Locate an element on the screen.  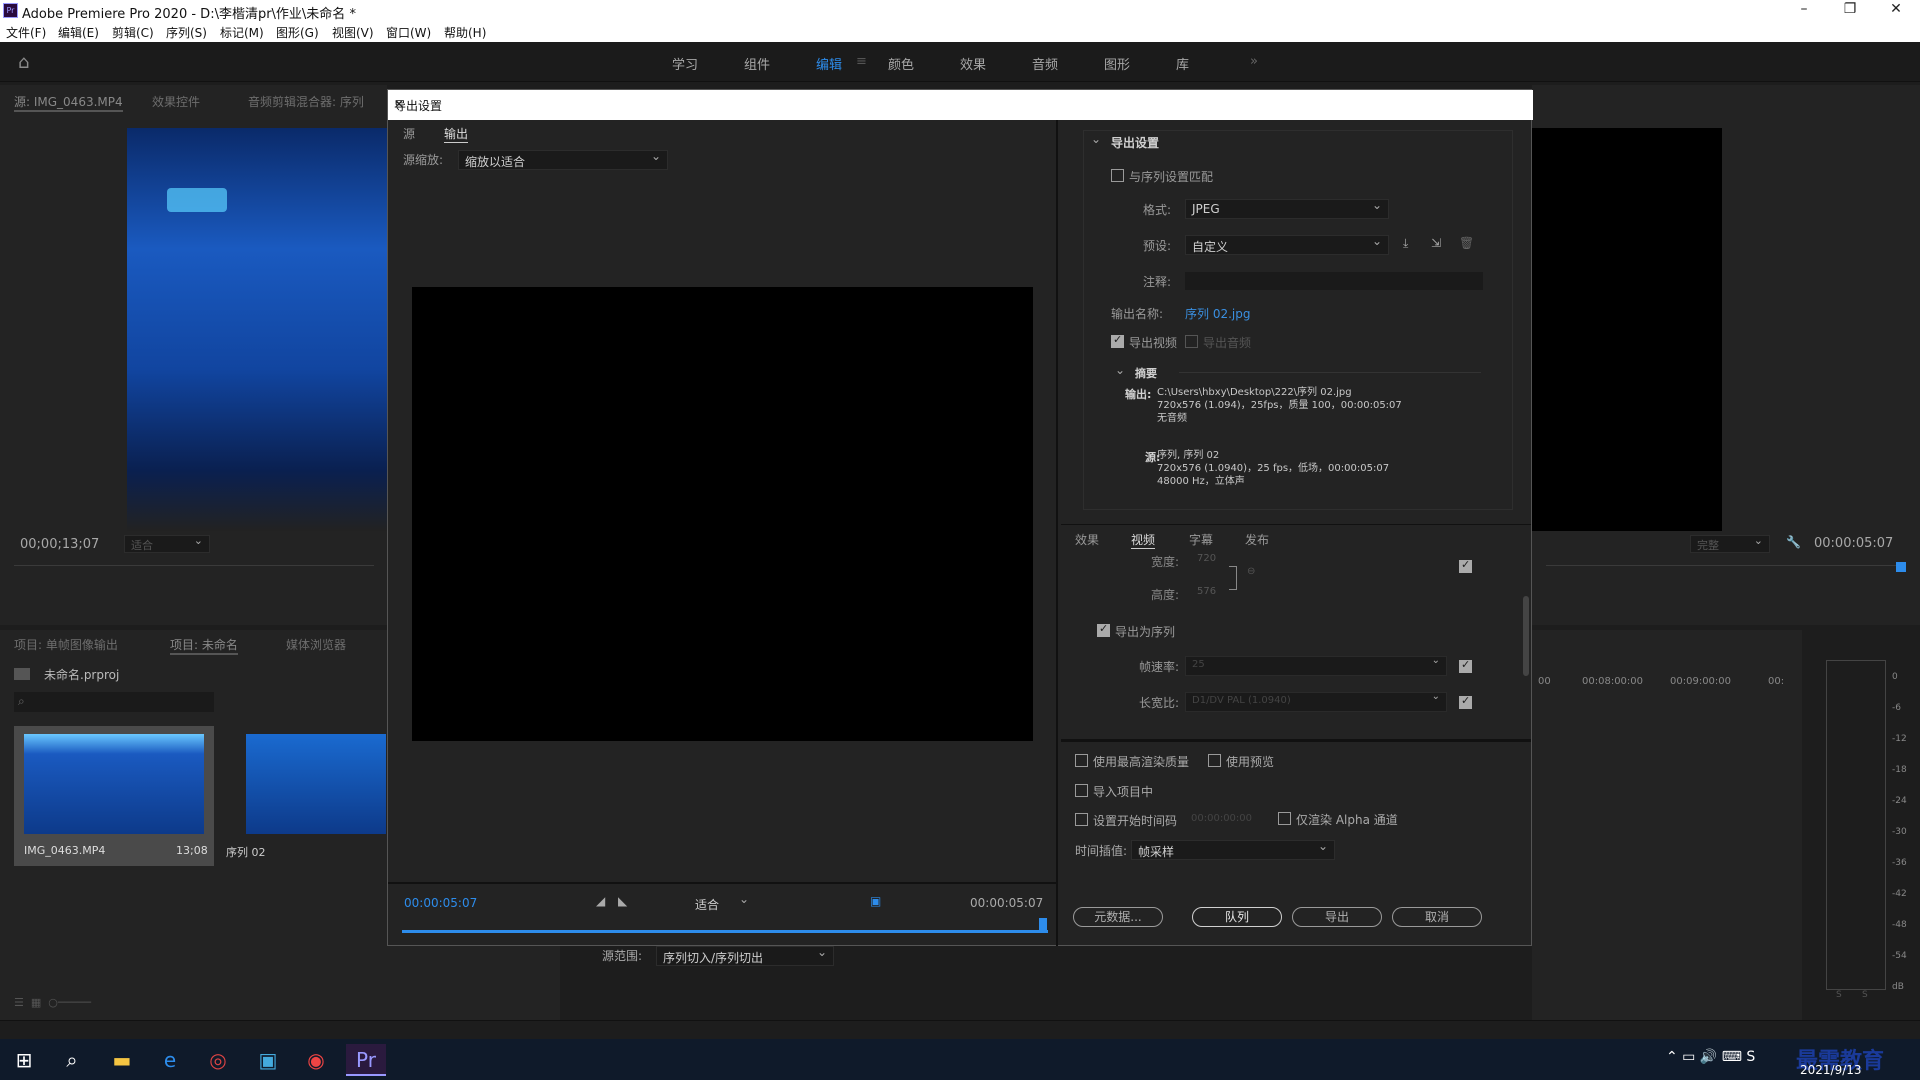
width-match-checkbox is located at coordinates (1465, 565).